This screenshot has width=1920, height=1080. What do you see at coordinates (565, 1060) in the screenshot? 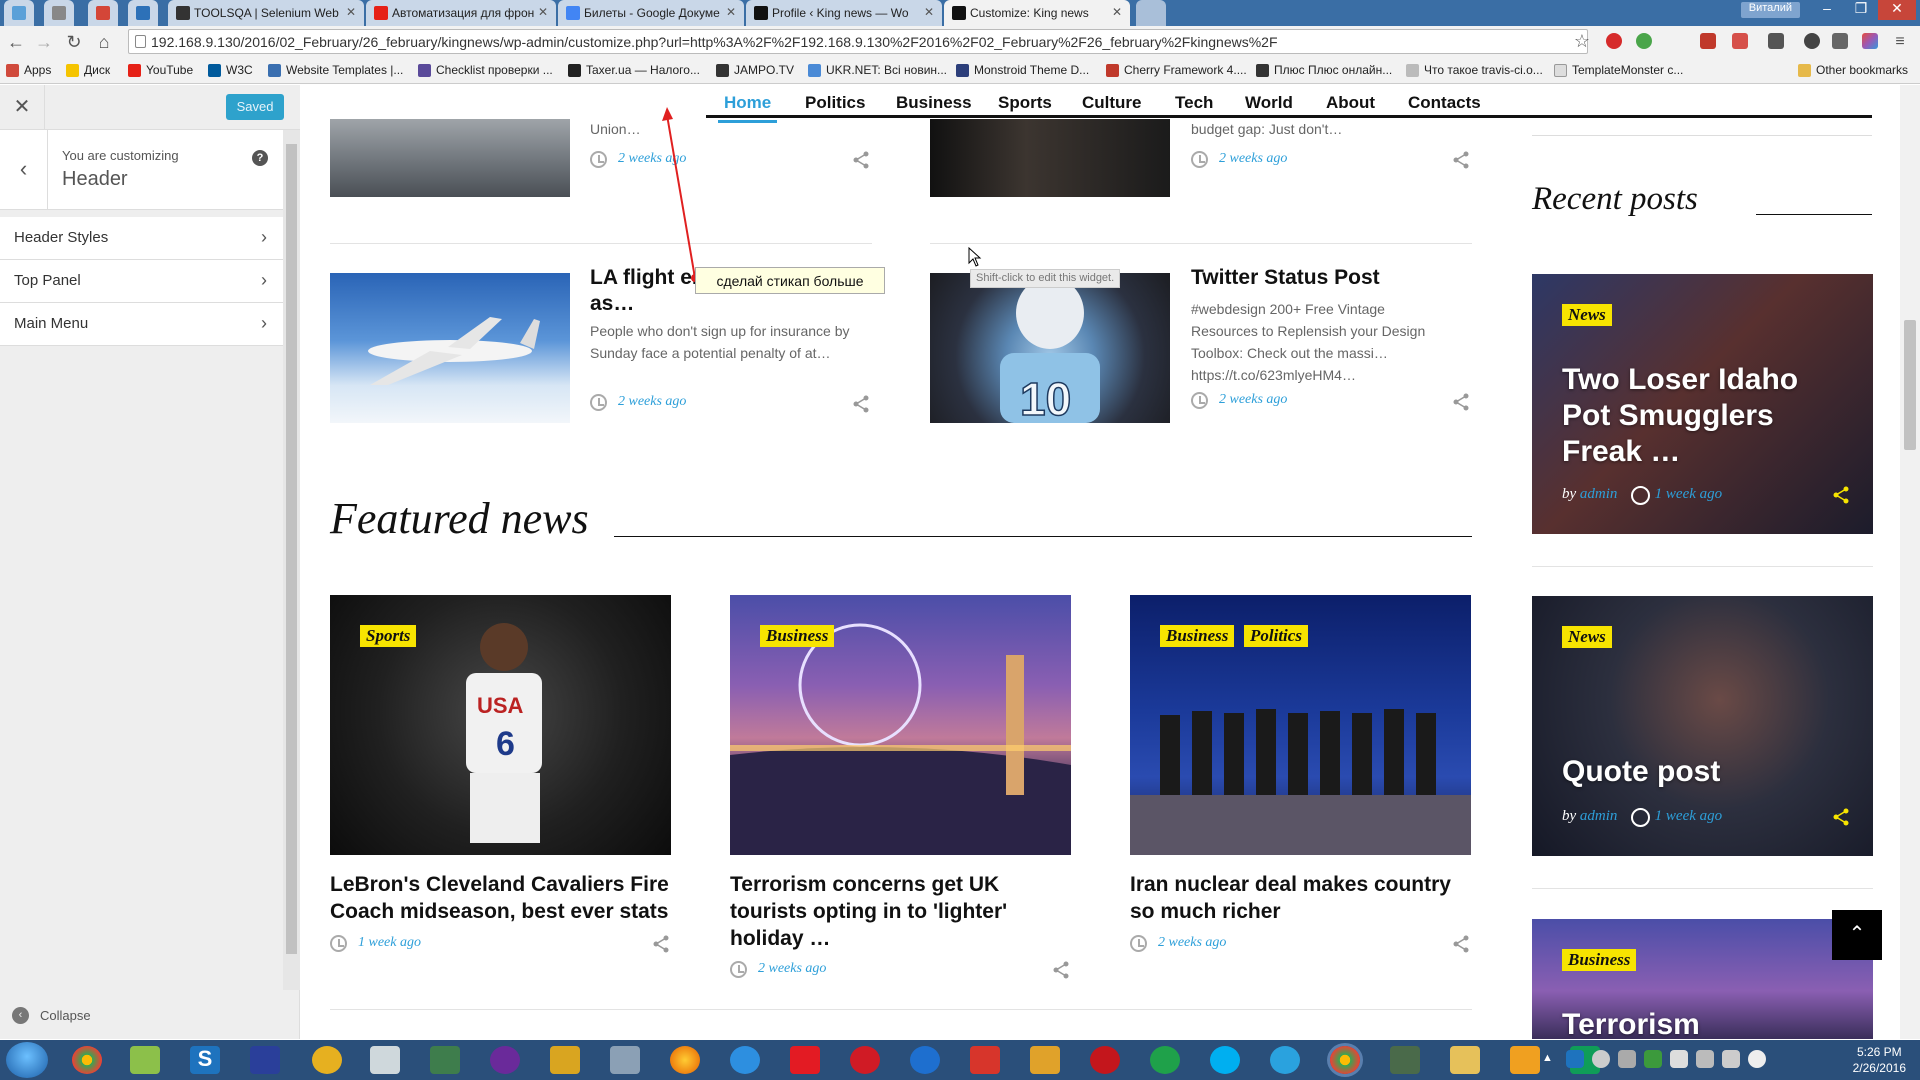
I see `s-editor-icon` at bounding box center [565, 1060].